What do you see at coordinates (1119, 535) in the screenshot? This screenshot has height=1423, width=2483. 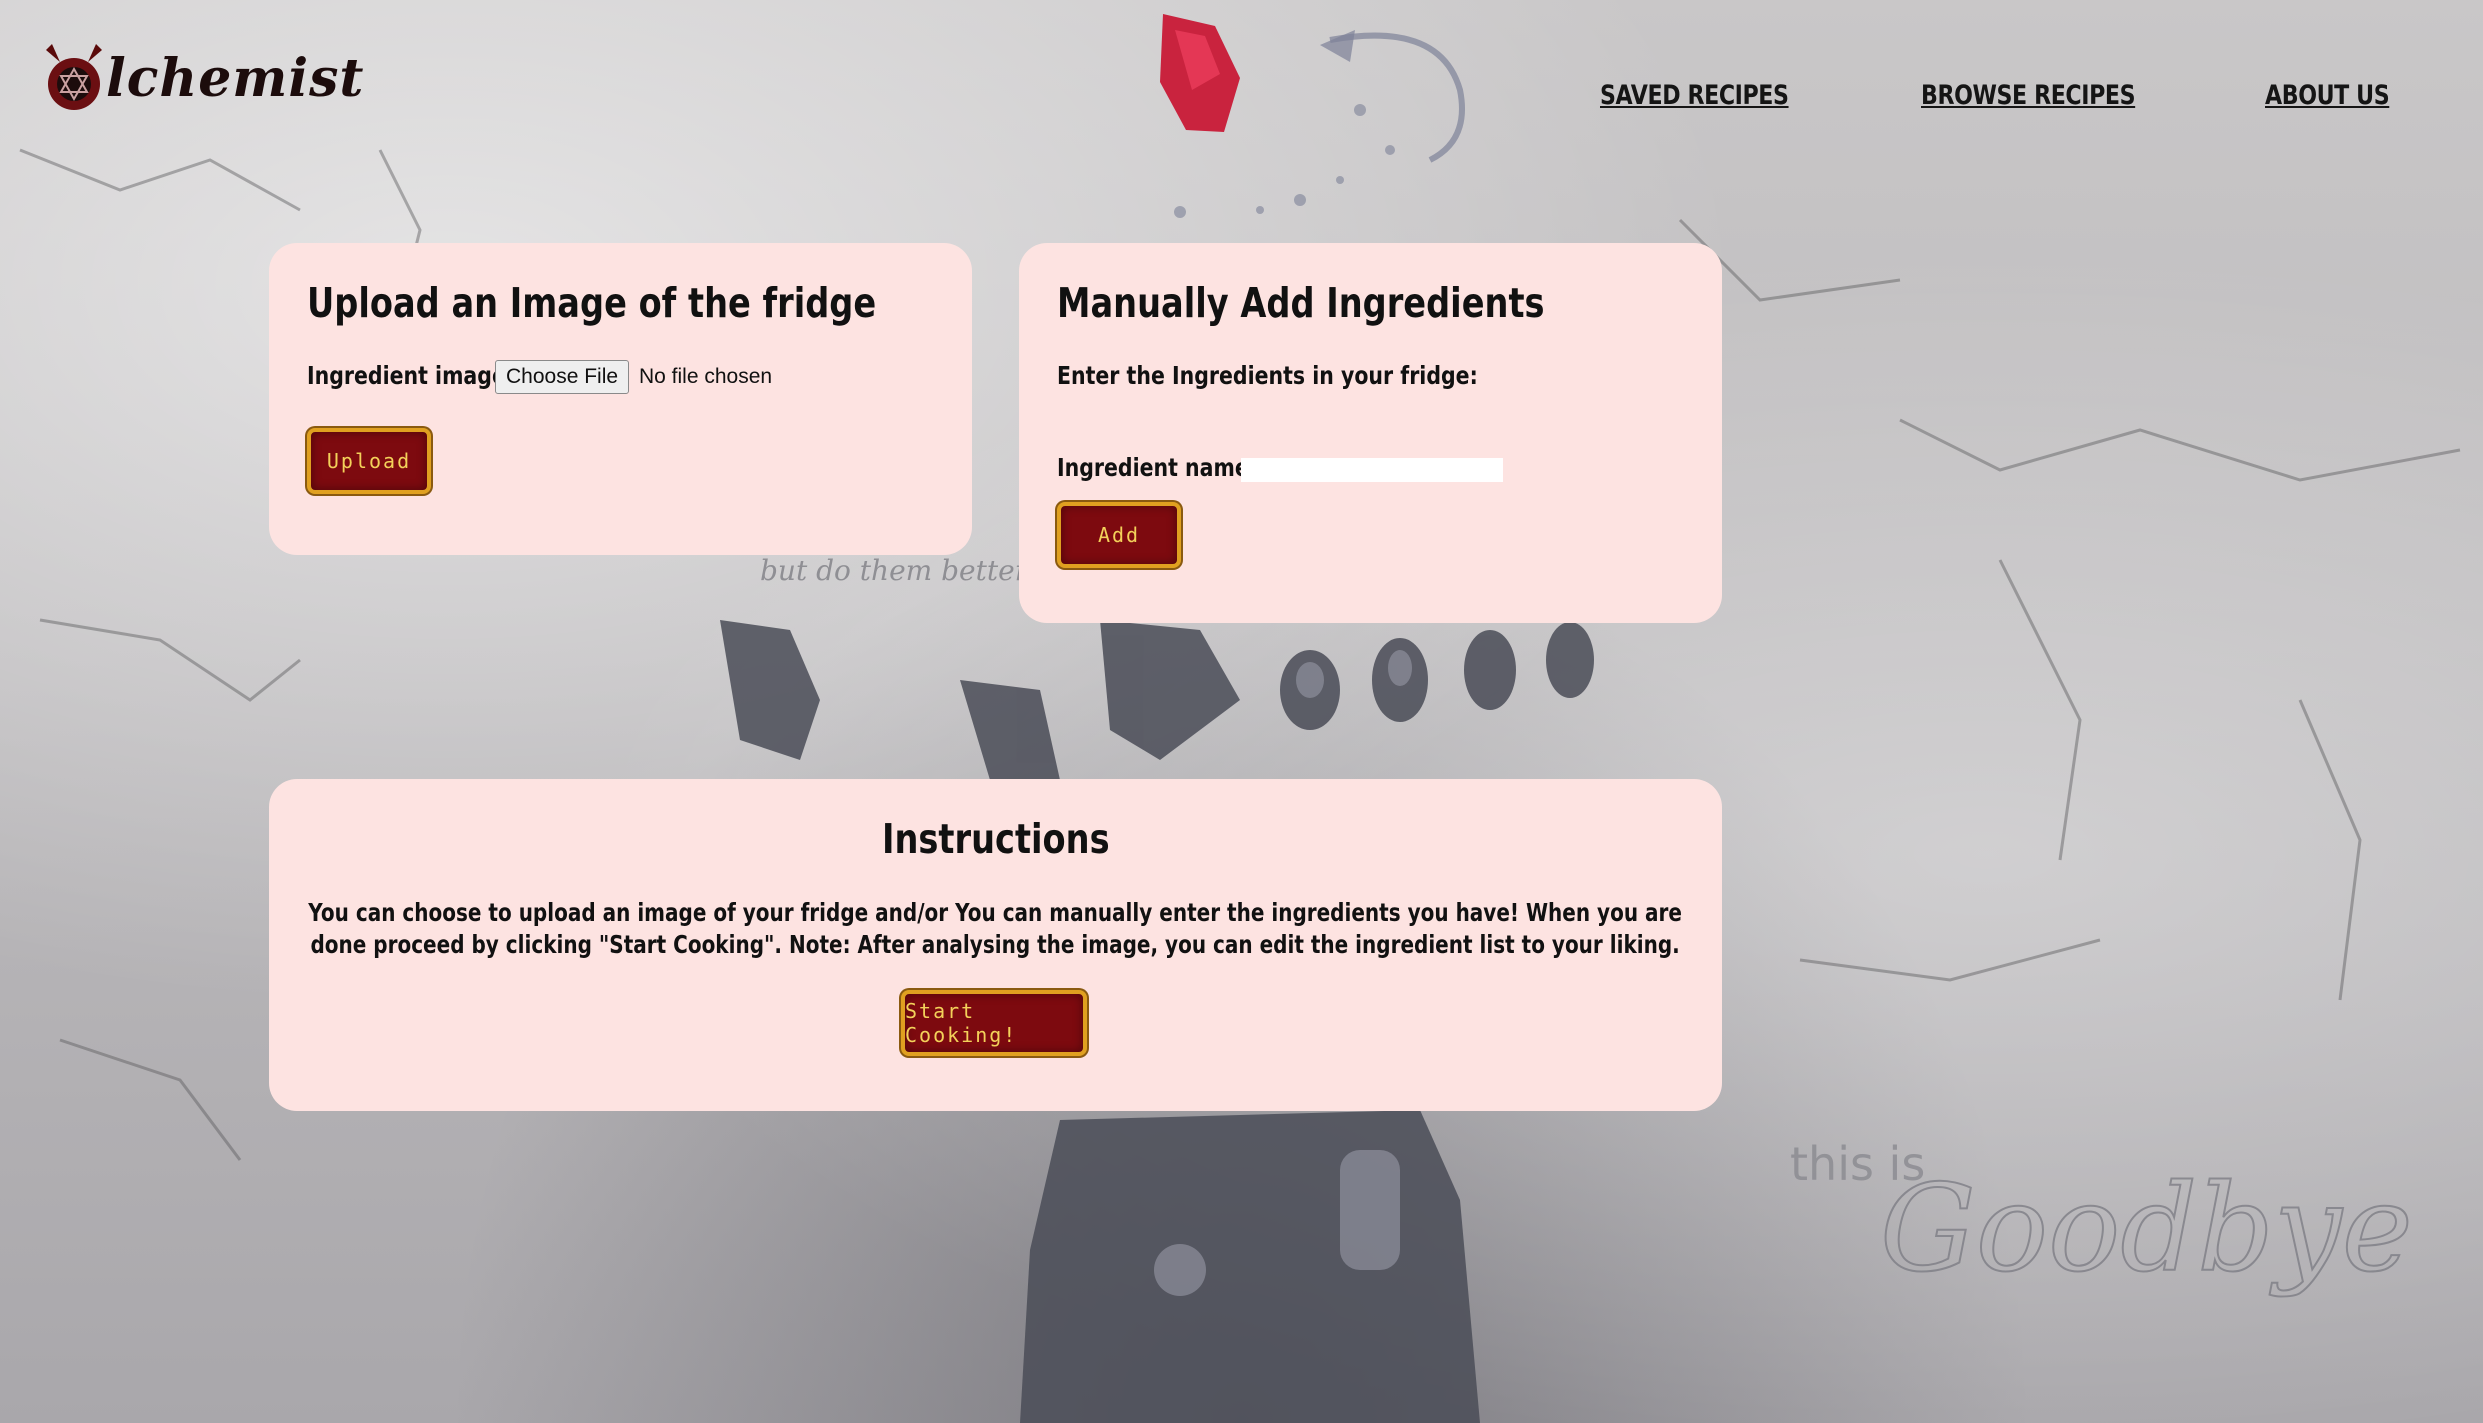 I see `add-button: Add` at bounding box center [1119, 535].